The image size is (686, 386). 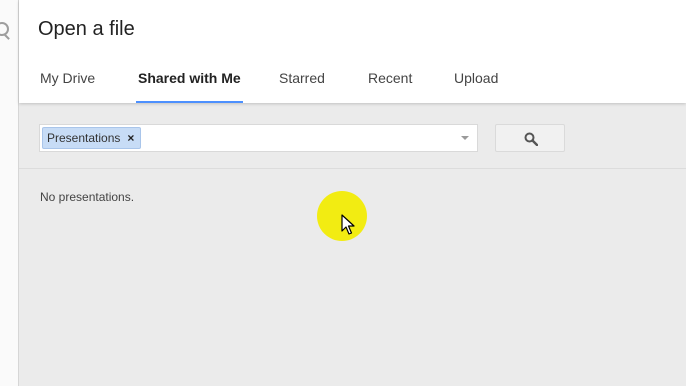 What do you see at coordinates (390, 80) in the screenshot?
I see `tab-recent: Recent` at bounding box center [390, 80].